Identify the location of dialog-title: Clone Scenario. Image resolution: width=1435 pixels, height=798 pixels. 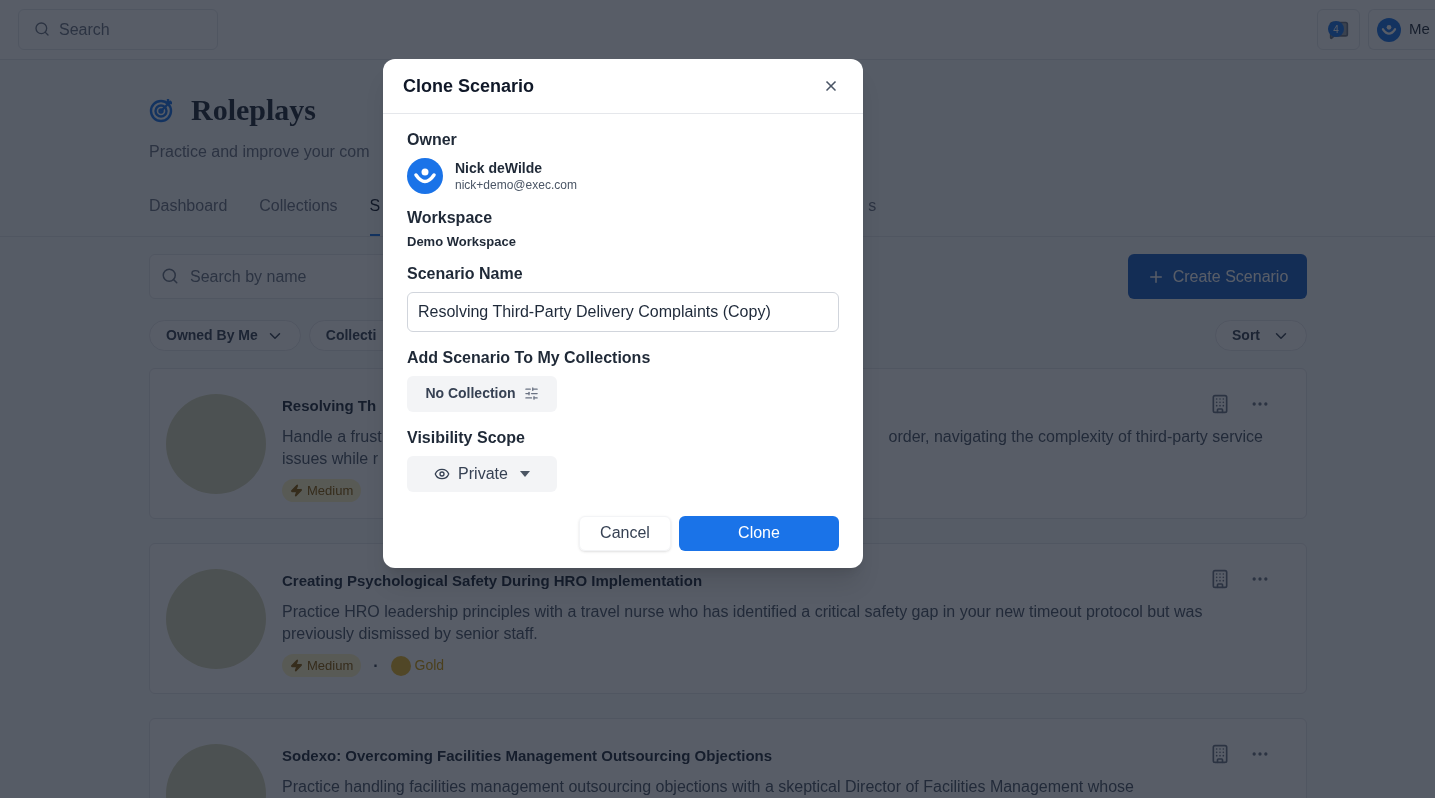
(469, 86).